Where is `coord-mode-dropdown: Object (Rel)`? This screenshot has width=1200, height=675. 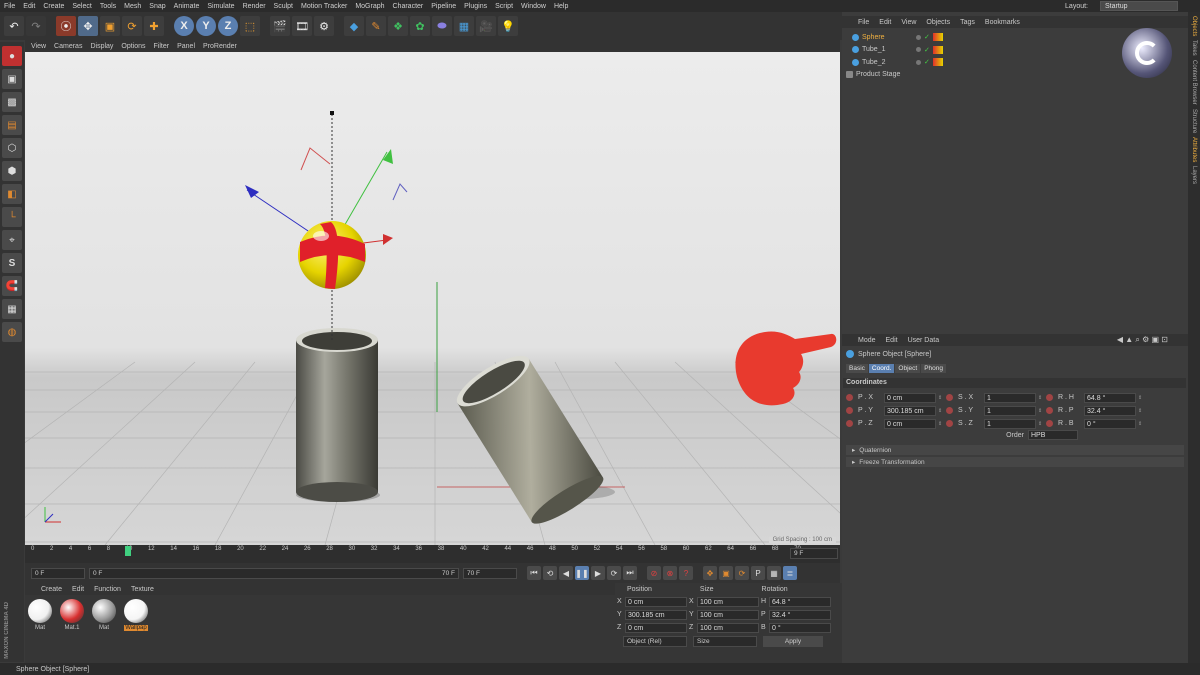 coord-mode-dropdown: Object (Rel) is located at coordinates (655, 641).